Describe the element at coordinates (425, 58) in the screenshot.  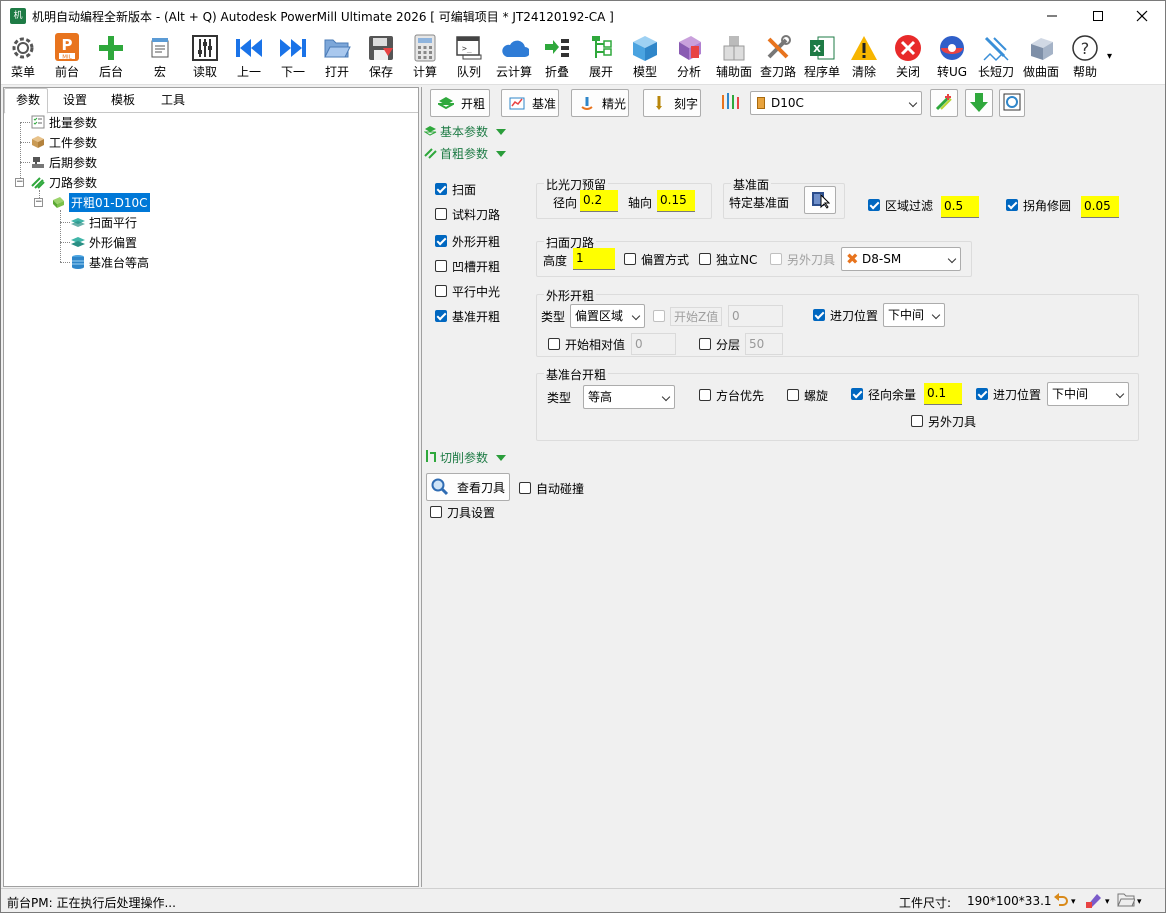
I see `toolbar-calc-button: 计算` at that location.